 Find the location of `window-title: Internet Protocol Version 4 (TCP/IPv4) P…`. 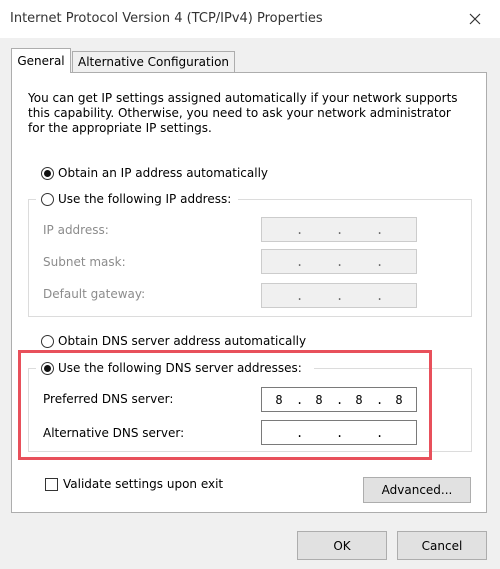

window-title: Internet Protocol Version 4 (TCP/IPv4) P… is located at coordinates (166, 18).